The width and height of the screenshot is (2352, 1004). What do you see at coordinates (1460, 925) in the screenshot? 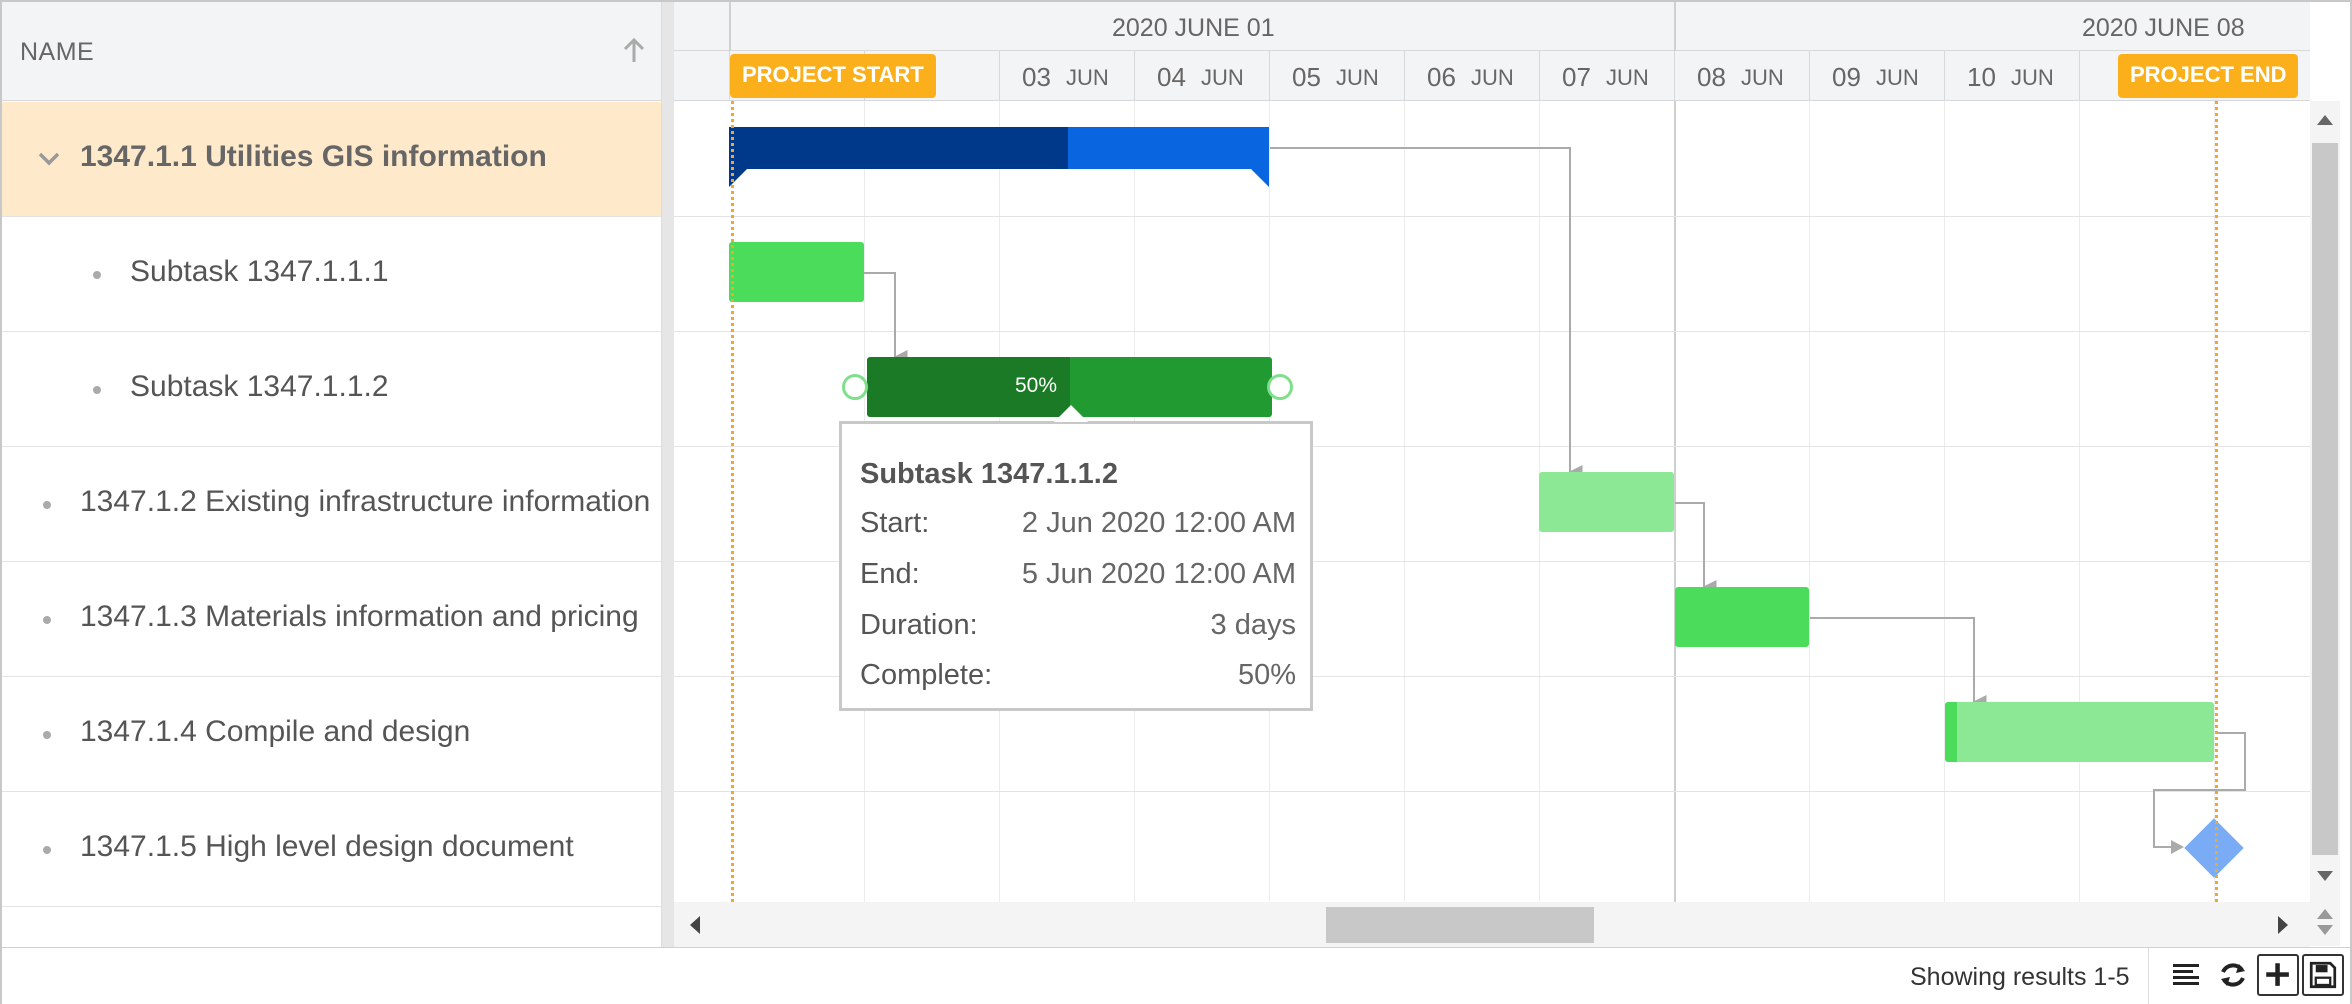
I see `horizontal-scroll-thumb` at bounding box center [1460, 925].